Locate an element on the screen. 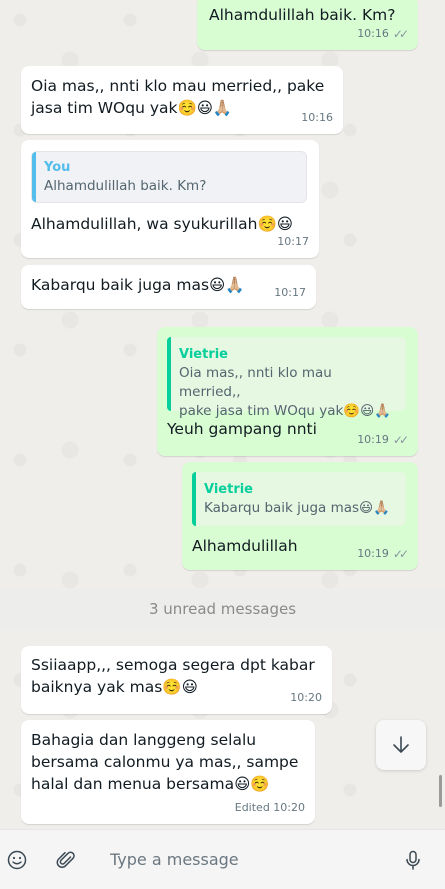  message-meta: Edited 10:20 is located at coordinates (270, 808).